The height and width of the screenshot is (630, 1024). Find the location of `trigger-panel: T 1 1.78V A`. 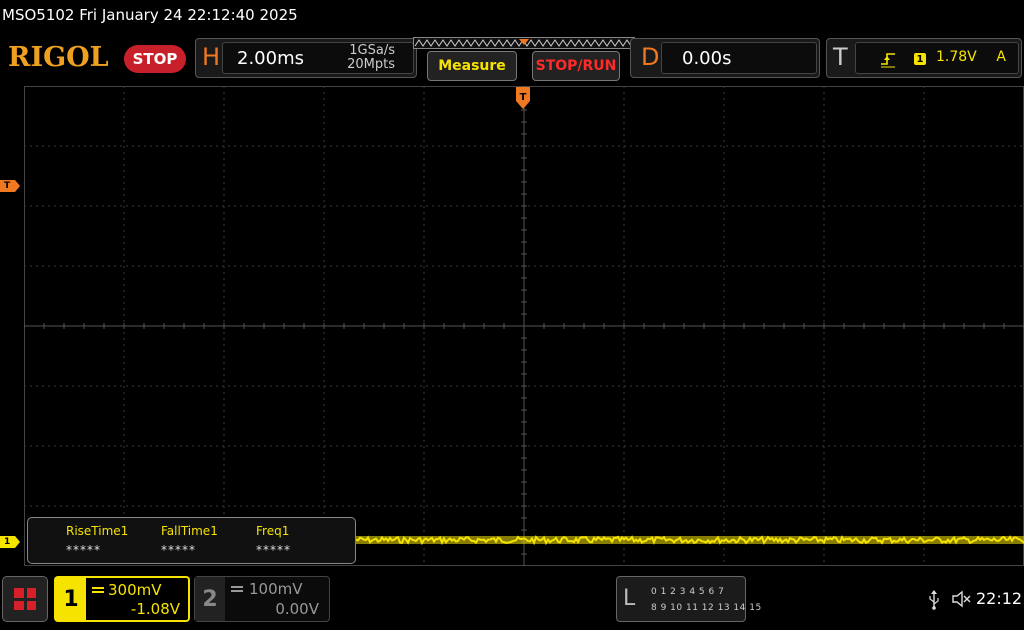

trigger-panel: T 1 1.78V A is located at coordinates (924, 58).